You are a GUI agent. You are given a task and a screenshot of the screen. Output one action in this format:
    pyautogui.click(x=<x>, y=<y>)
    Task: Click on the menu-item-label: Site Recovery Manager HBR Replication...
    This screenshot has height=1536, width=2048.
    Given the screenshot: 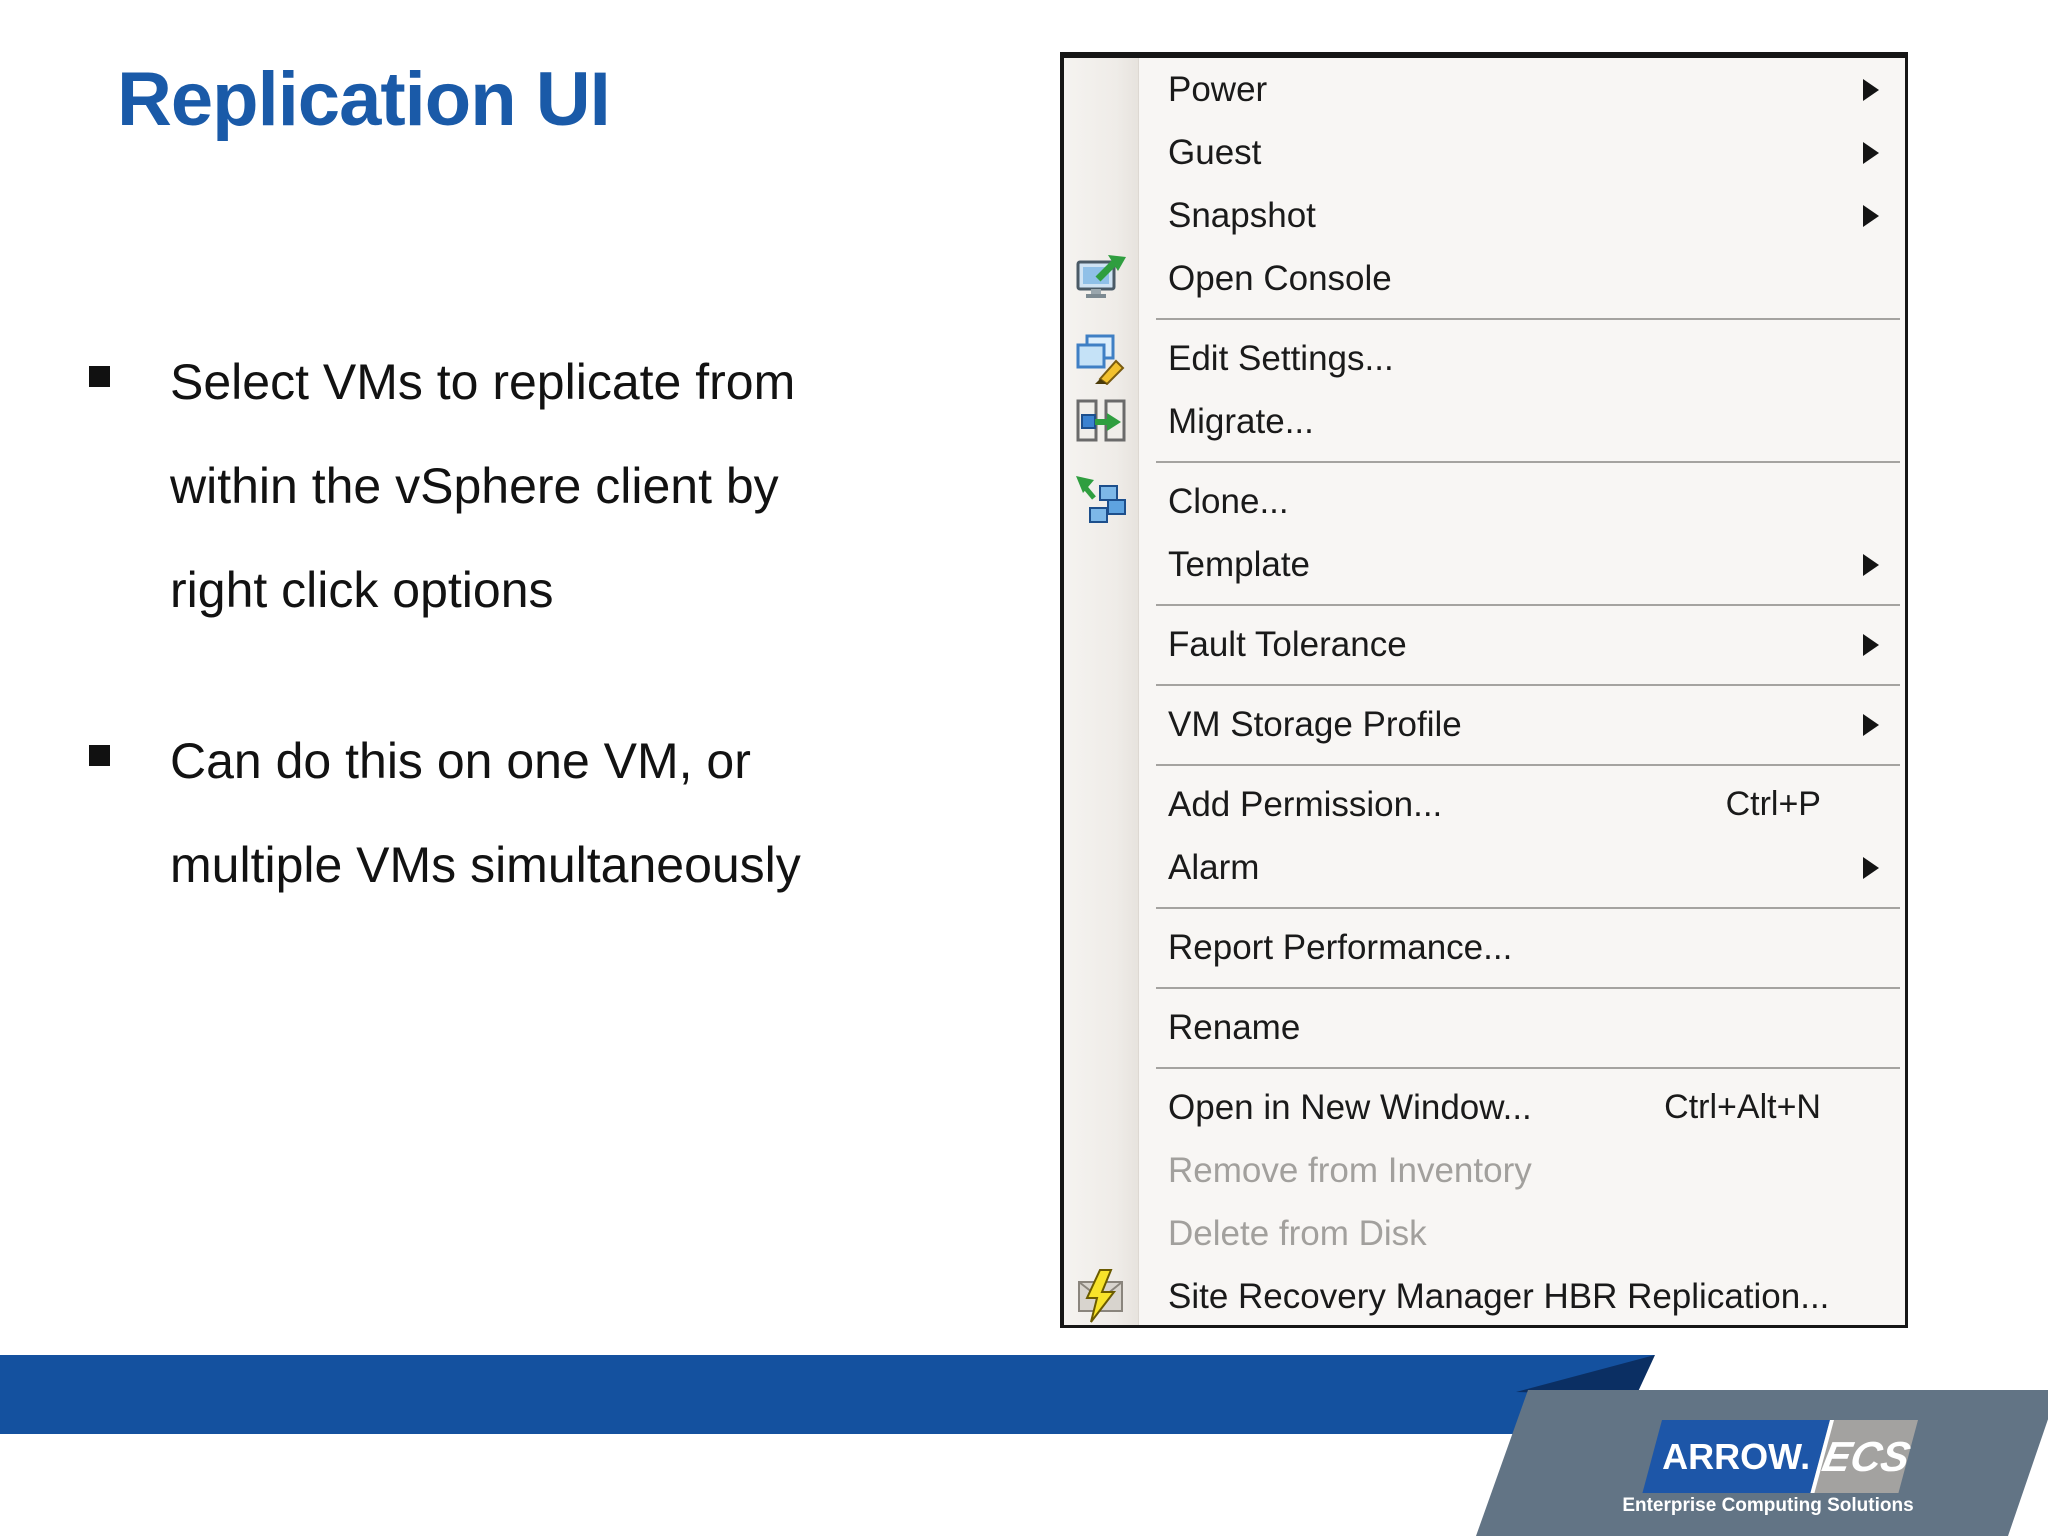 What is the action you would take?
    pyautogui.click(x=1499, y=1296)
    